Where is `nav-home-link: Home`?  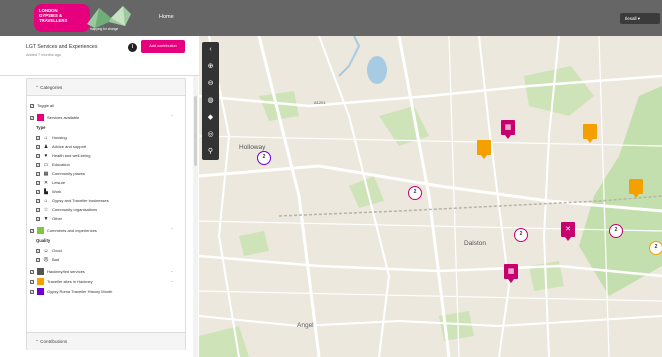 nav-home-link: Home is located at coordinates (166, 17).